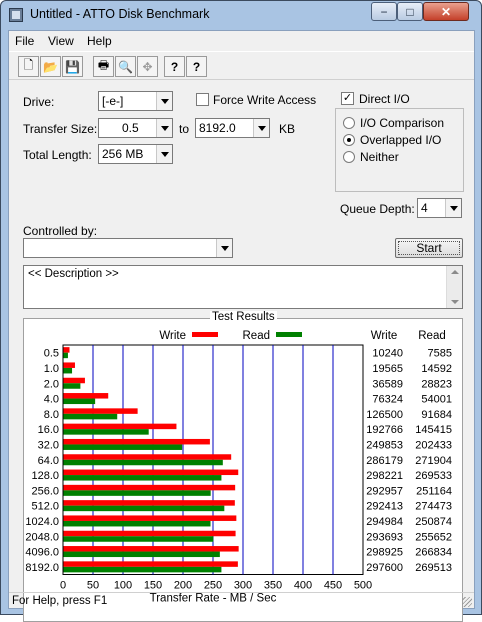 The width and height of the screenshot is (482, 622). What do you see at coordinates (273, 586) in the screenshot?
I see `x-tick-label: 350` at bounding box center [273, 586].